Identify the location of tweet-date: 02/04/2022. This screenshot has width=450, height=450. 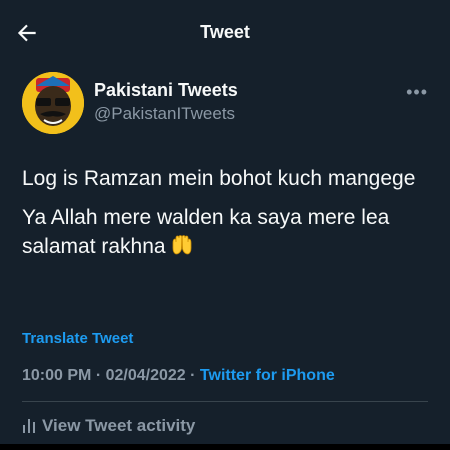
(146, 375).